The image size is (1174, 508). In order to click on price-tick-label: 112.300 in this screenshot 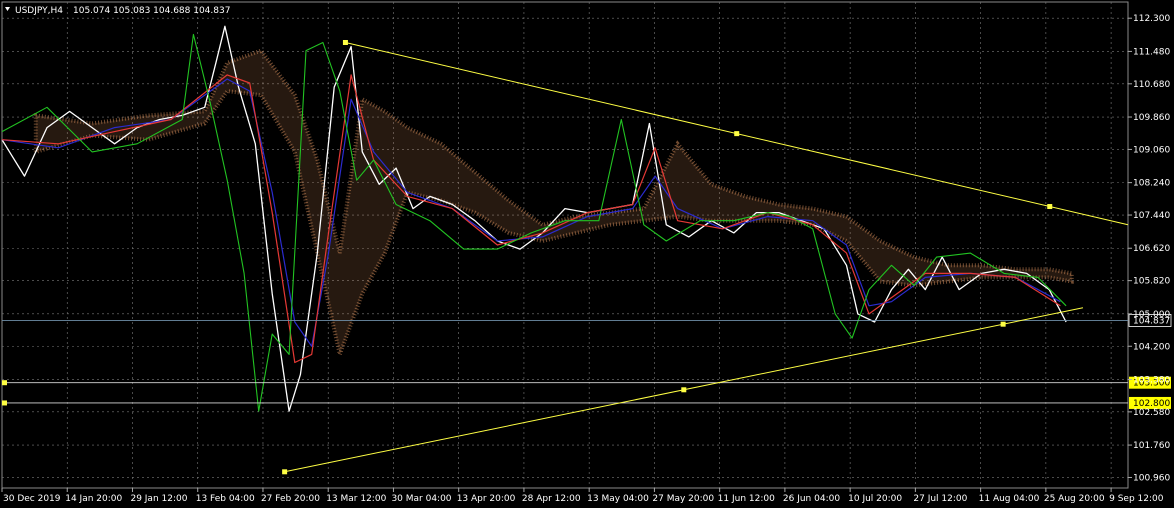, I will do `click(1151, 19)`.